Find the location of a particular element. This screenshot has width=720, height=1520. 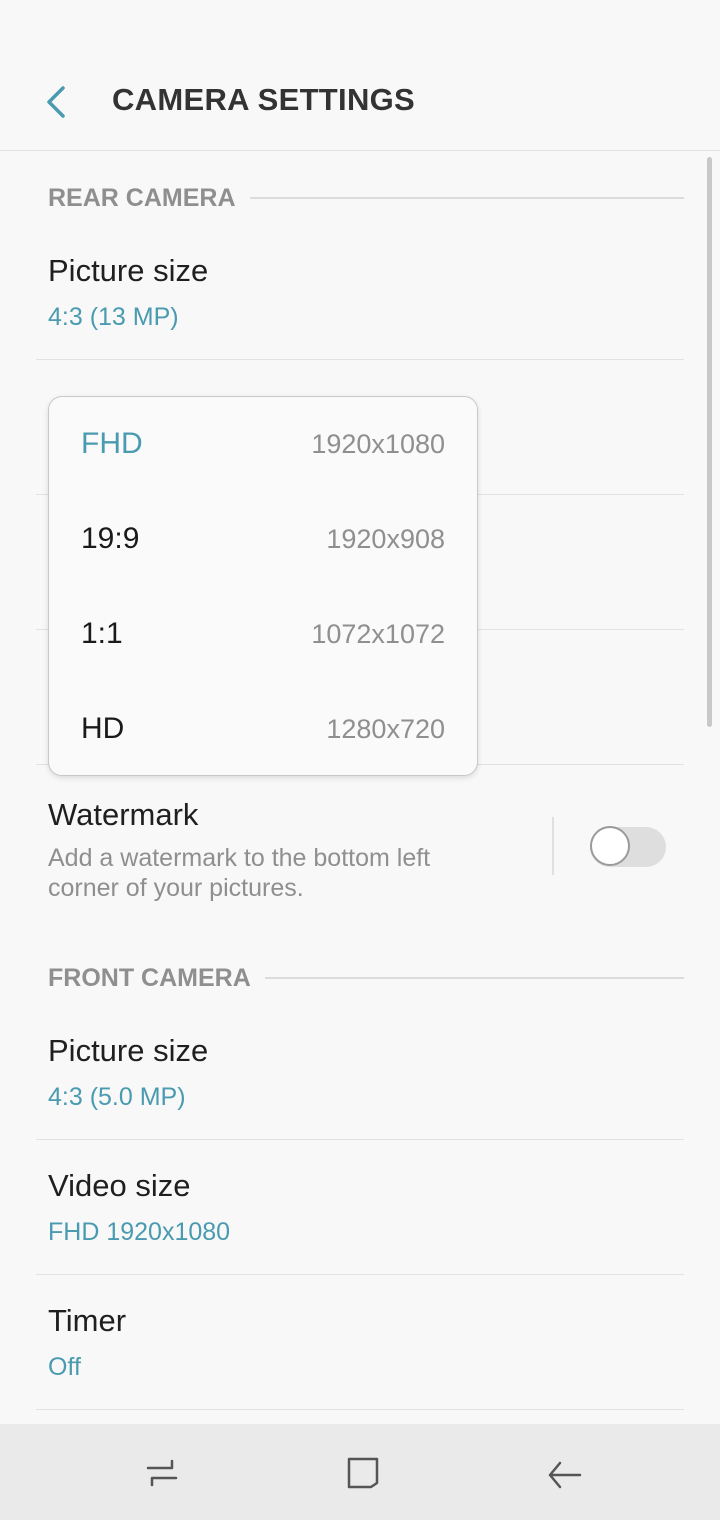

front-picture-size-row: Picture size 4:3 (5.0 MP) is located at coordinates (360, 1072).